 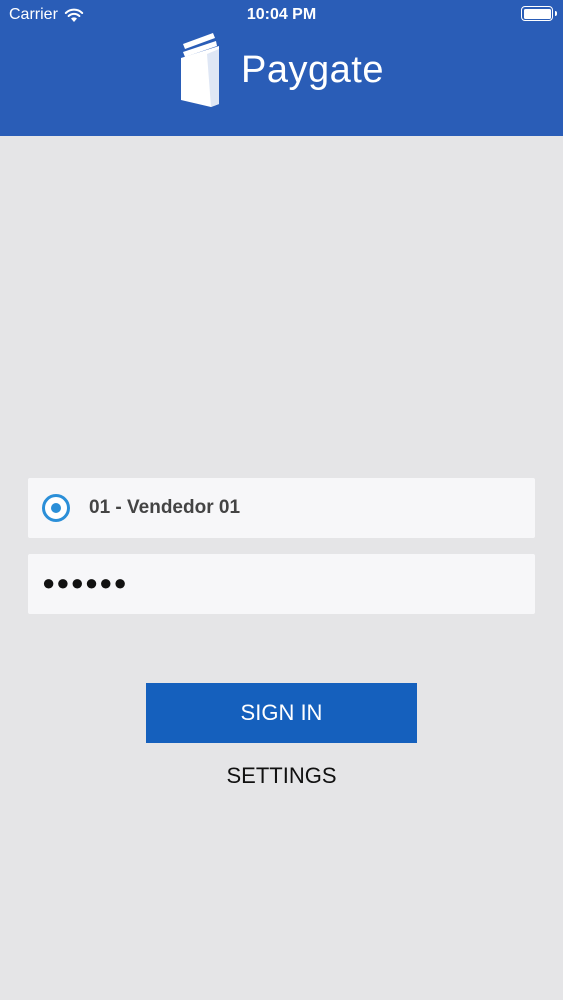 What do you see at coordinates (56, 508) in the screenshot?
I see `radio-selected-icon` at bounding box center [56, 508].